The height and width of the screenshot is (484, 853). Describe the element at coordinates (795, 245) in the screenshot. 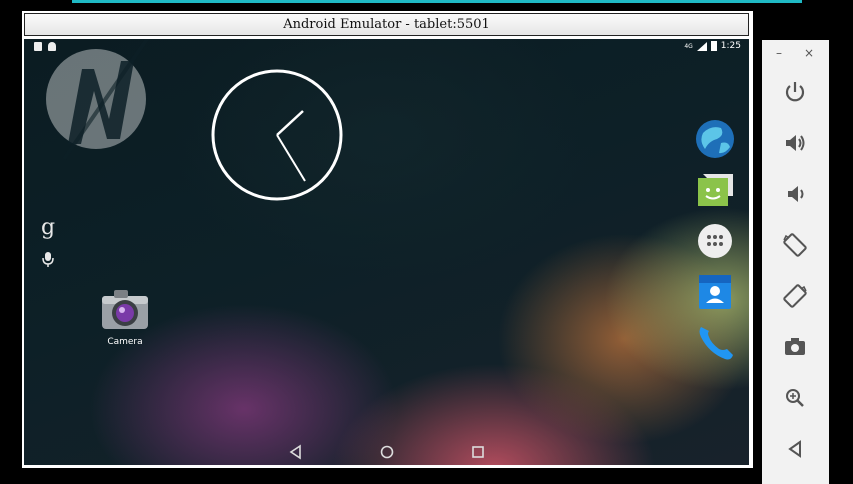

I see `rotate-left-icon` at that location.